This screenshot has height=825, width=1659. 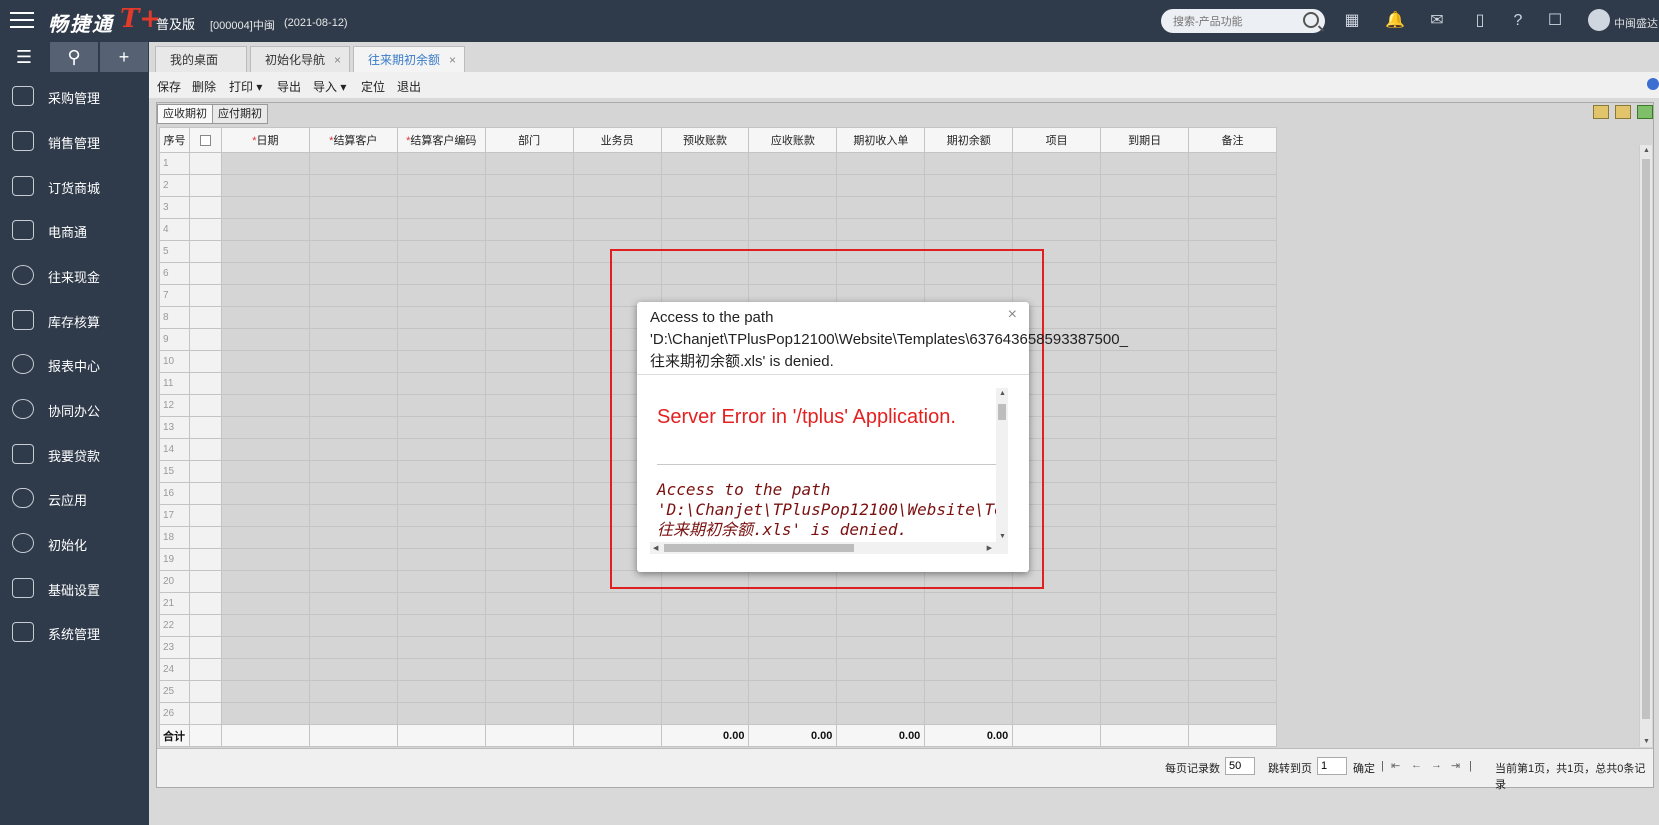 I want to click on col-note: 备注, so click(x=1232, y=140).